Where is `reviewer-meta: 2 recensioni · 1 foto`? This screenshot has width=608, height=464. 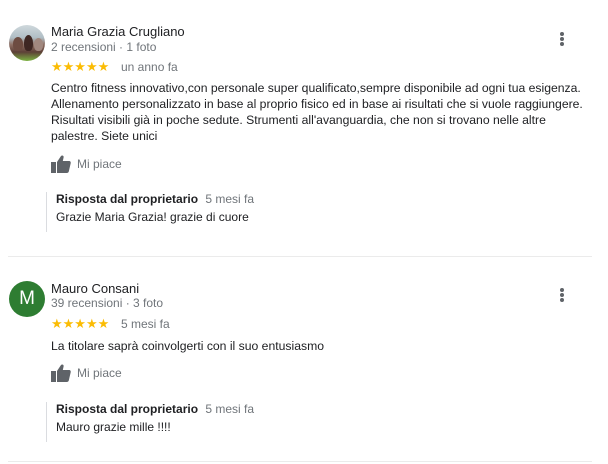 reviewer-meta: 2 recensioni · 1 foto is located at coordinates (104, 47).